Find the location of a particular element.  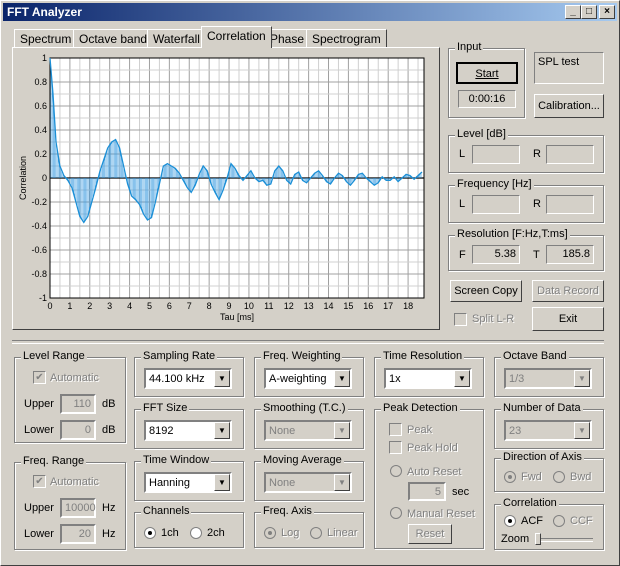

x-tick-label: 0 is located at coordinates (49, 306).